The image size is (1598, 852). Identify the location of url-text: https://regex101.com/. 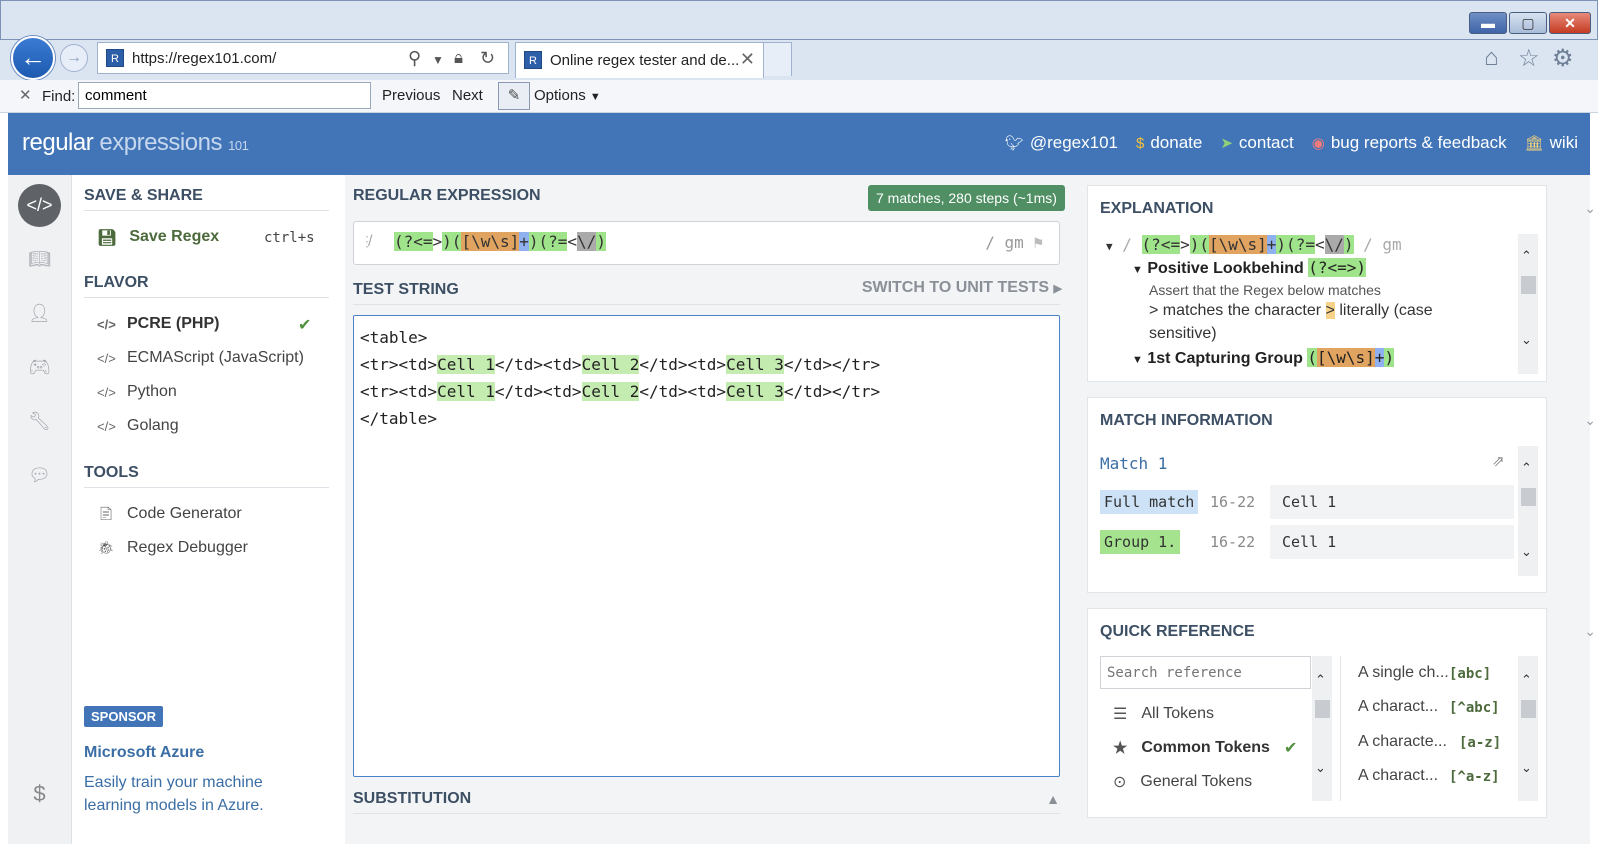
(204, 58).